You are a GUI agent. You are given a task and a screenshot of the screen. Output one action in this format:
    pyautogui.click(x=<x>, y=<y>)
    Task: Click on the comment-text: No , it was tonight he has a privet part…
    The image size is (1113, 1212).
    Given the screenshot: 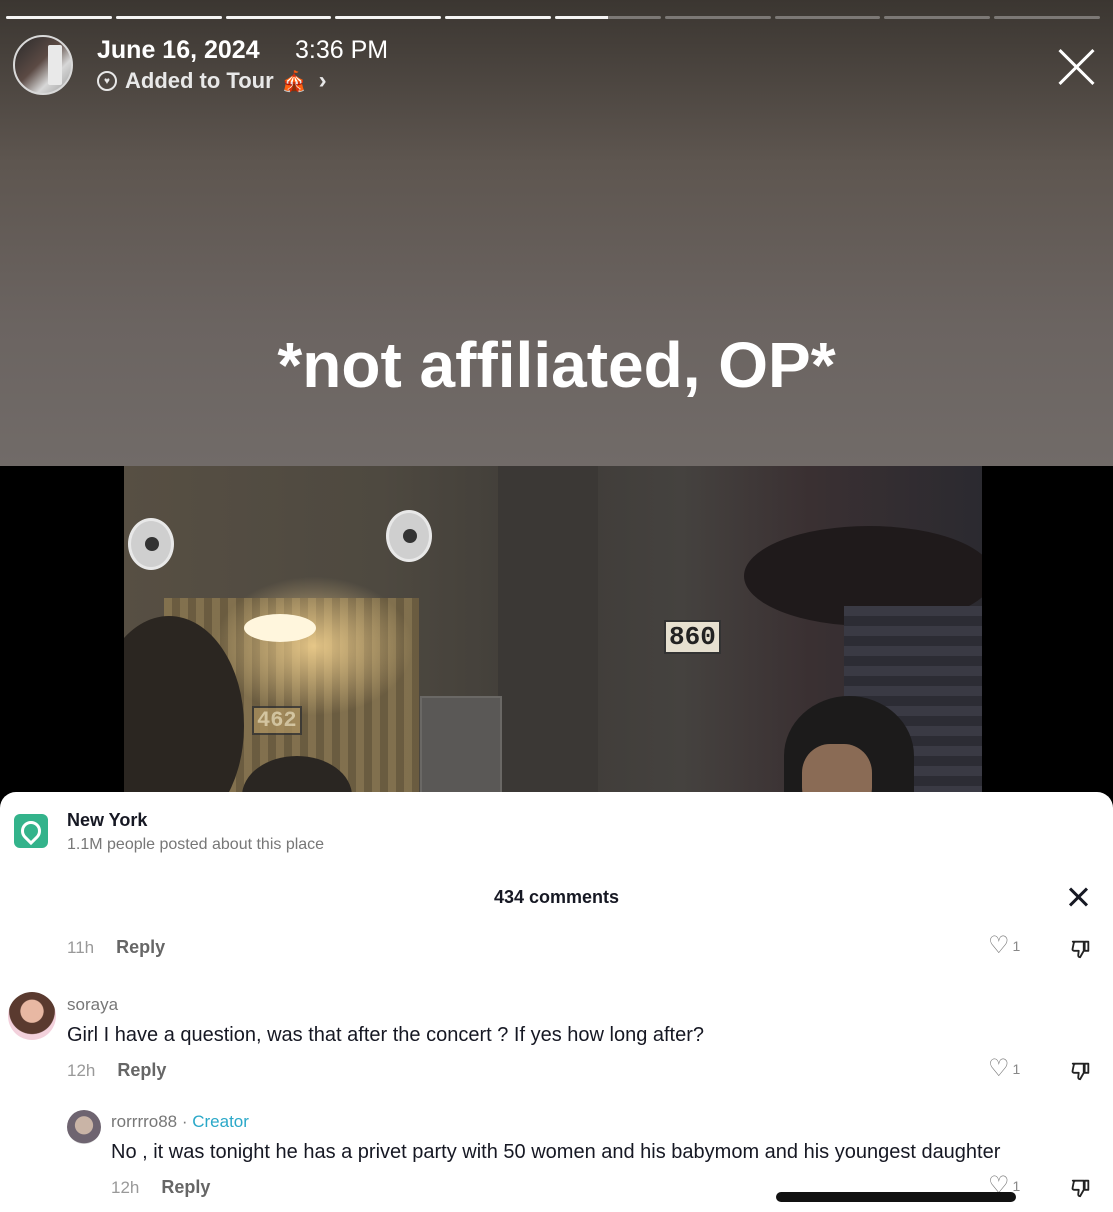 What is the action you would take?
    pyautogui.click(x=556, y=1152)
    